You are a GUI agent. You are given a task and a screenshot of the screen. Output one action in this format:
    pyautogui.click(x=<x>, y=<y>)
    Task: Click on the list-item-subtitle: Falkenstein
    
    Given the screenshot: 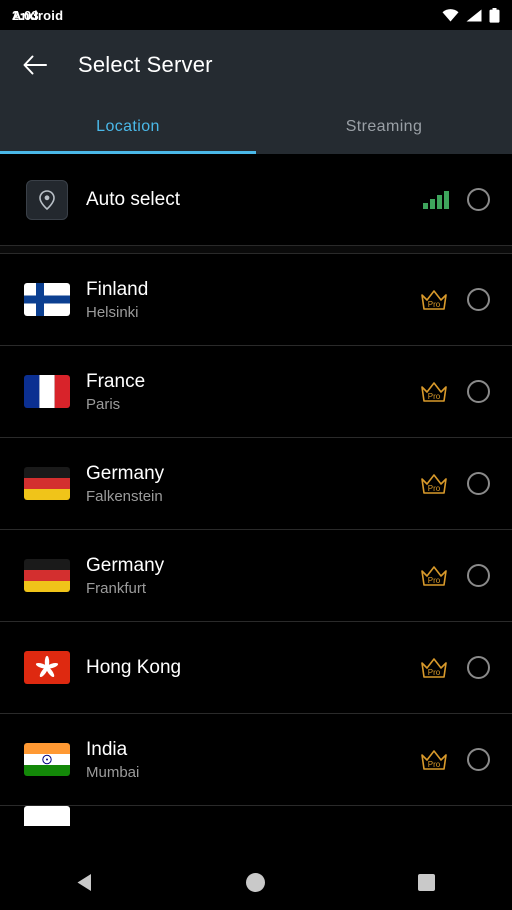 What is the action you would take?
    pyautogui.click(x=124, y=496)
    